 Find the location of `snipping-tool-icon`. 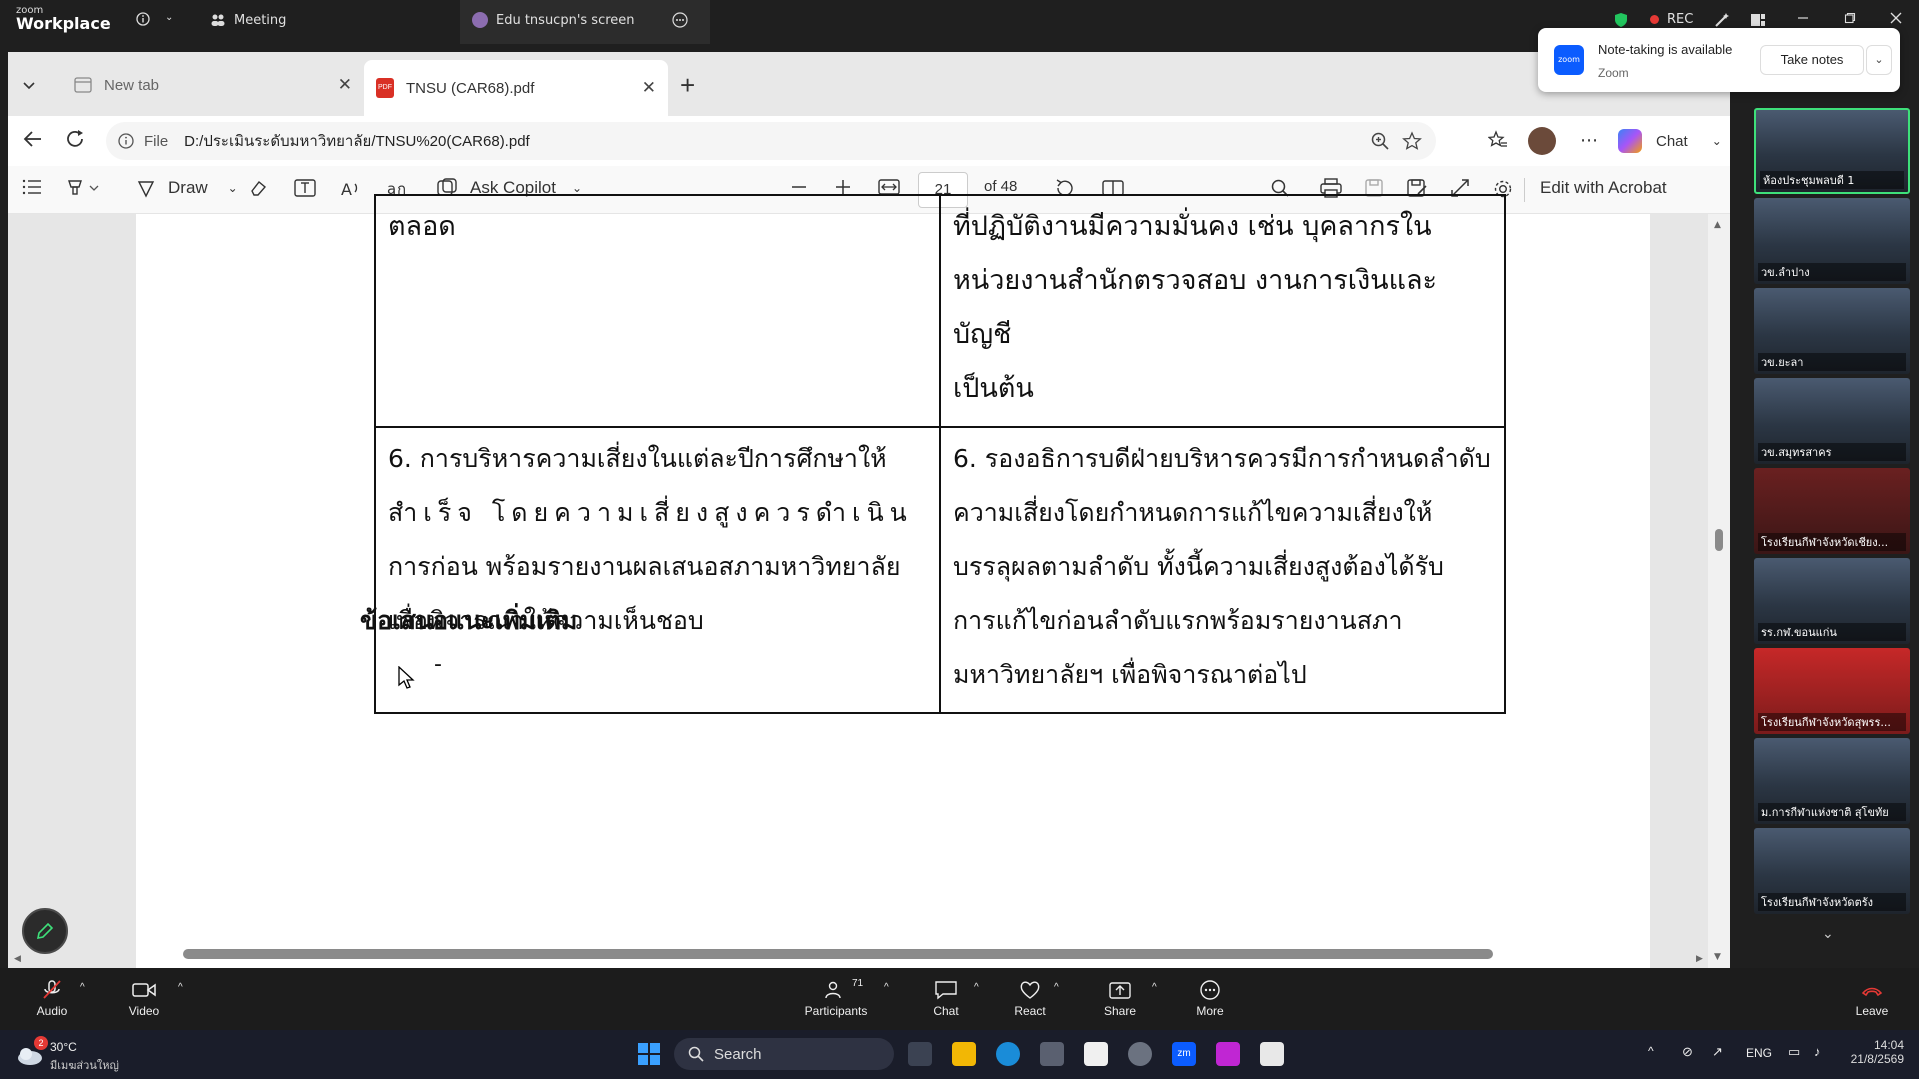

snipping-tool-icon is located at coordinates (1228, 1054).